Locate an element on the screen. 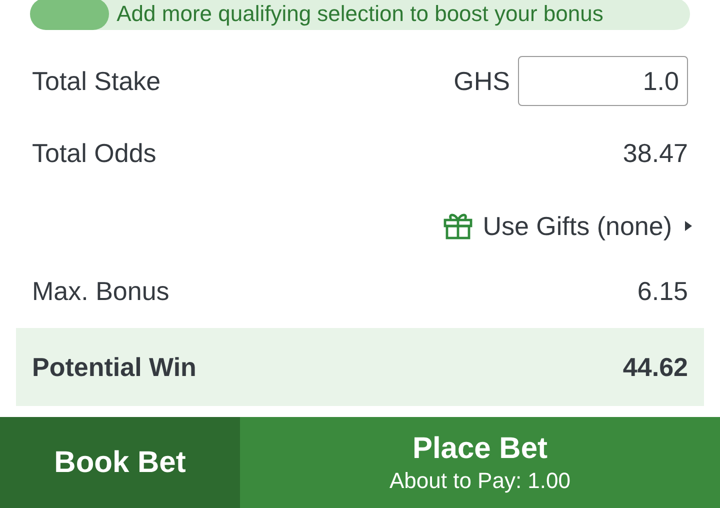 The width and height of the screenshot is (720, 508). bonus-value: 6.15 is located at coordinates (662, 291).